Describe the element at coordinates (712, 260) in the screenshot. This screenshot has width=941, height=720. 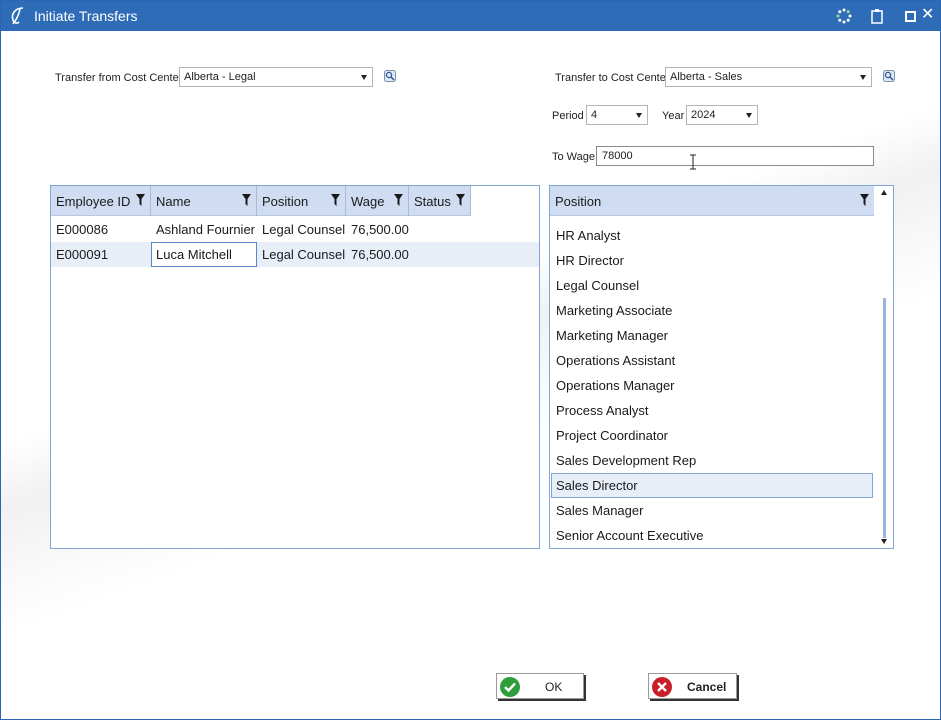
I see `list-item: HR Director` at that location.